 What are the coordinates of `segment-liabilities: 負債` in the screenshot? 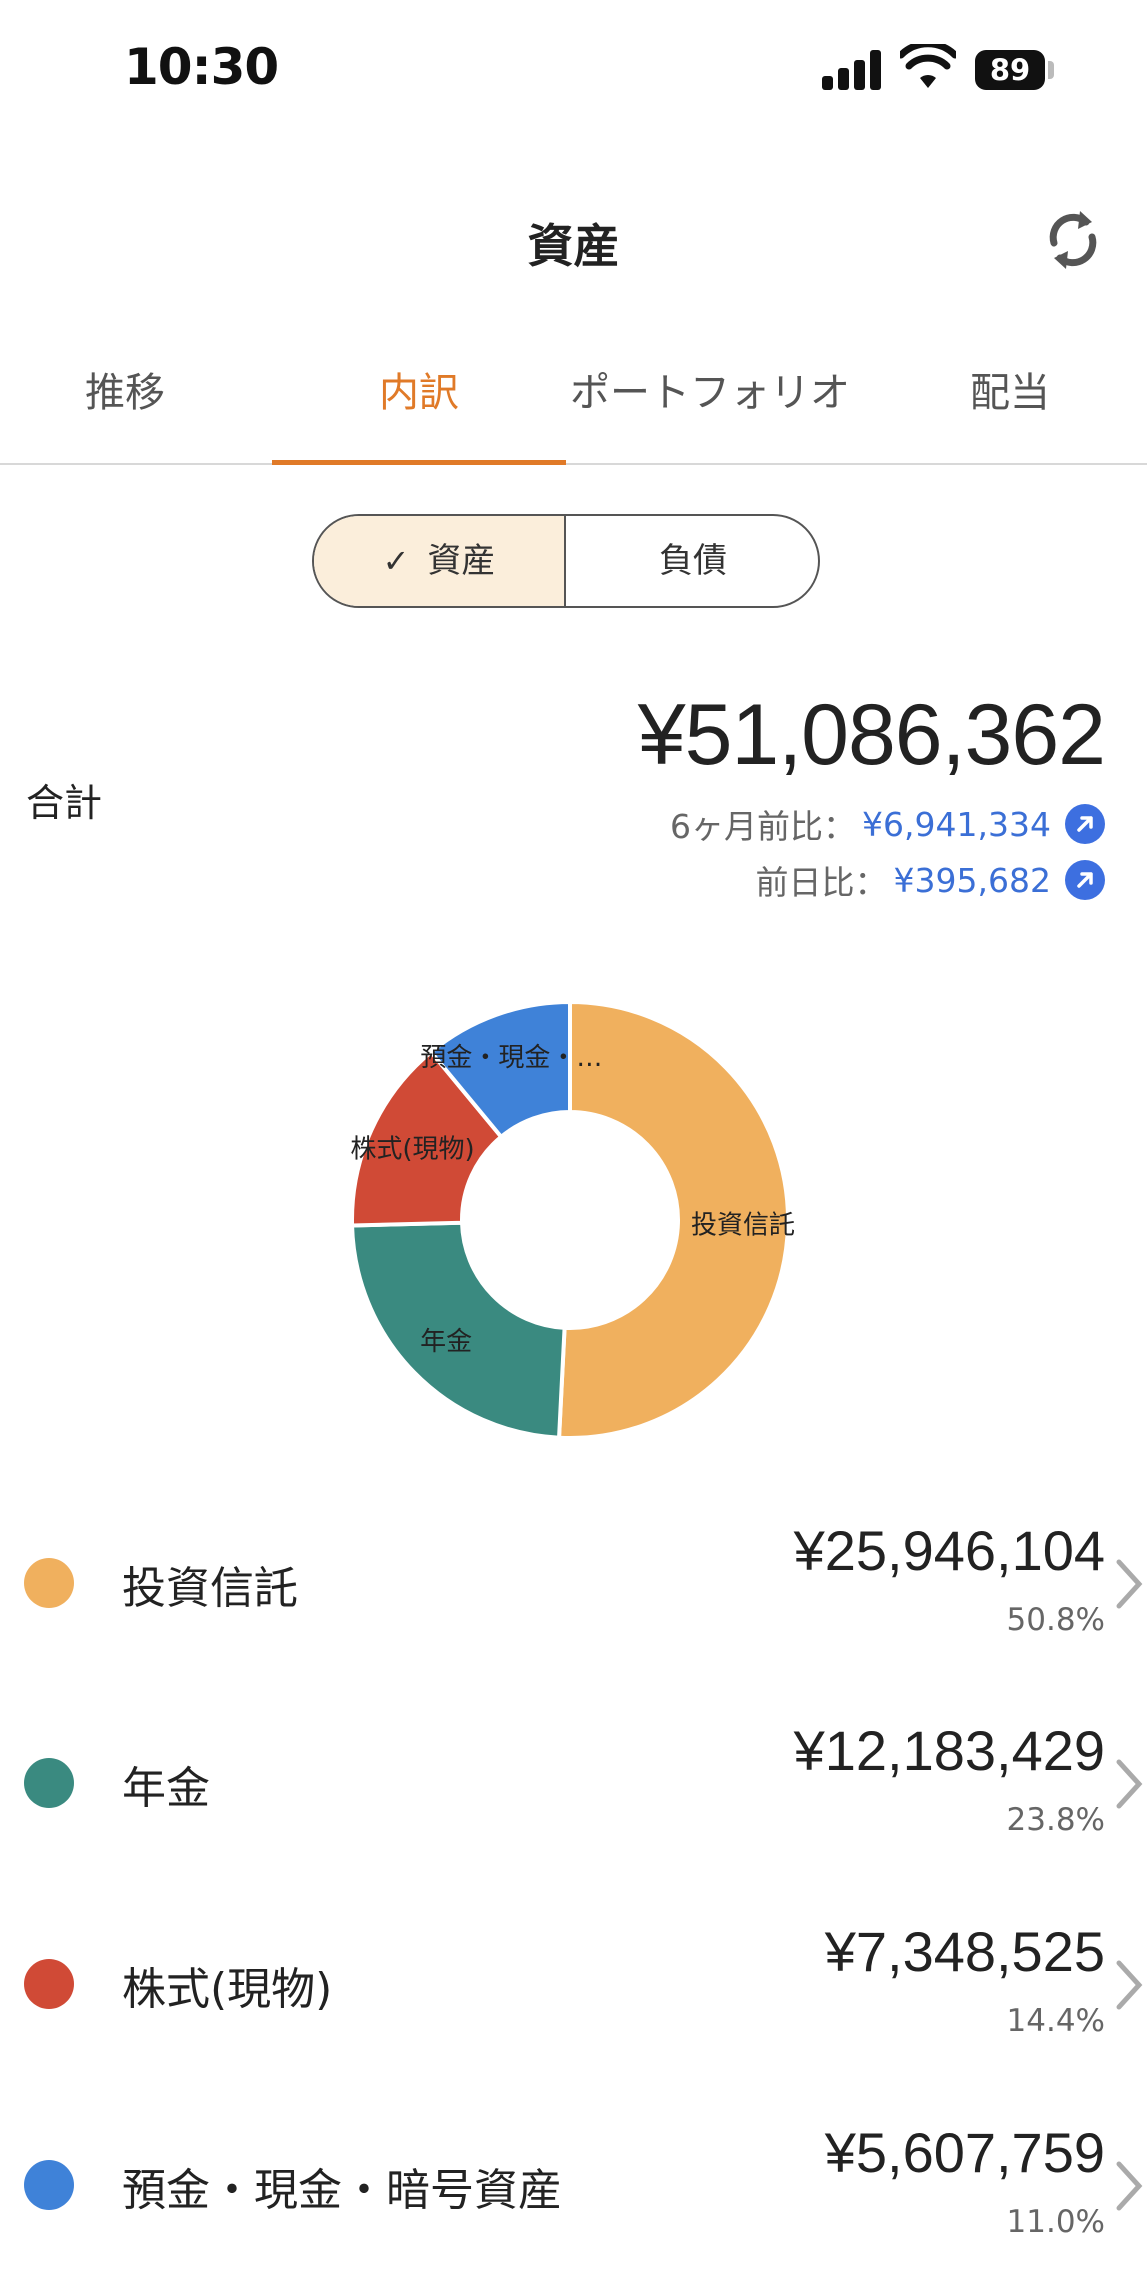 It's located at (693, 561).